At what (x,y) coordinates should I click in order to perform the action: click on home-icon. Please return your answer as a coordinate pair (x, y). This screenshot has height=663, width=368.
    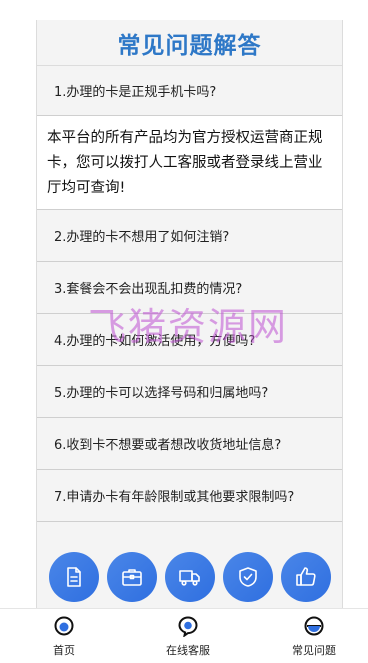
    Looking at the image, I should click on (64, 626).